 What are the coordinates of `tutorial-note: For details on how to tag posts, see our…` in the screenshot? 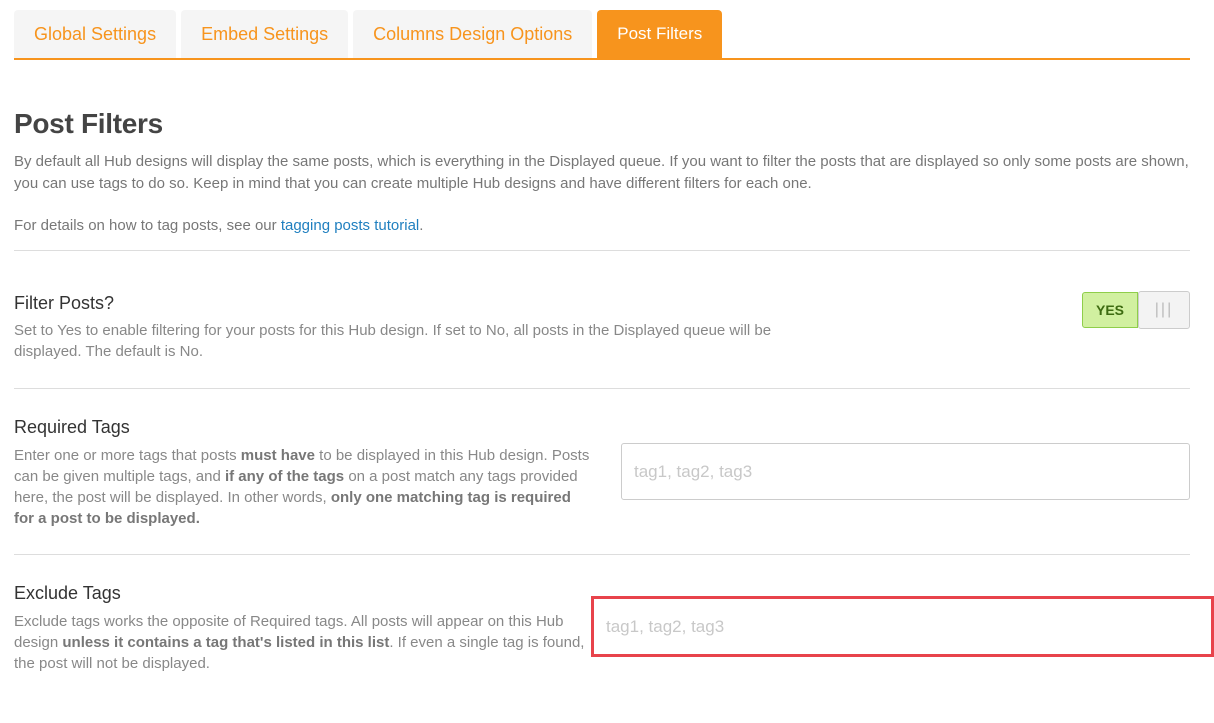 It's located at (218, 226).